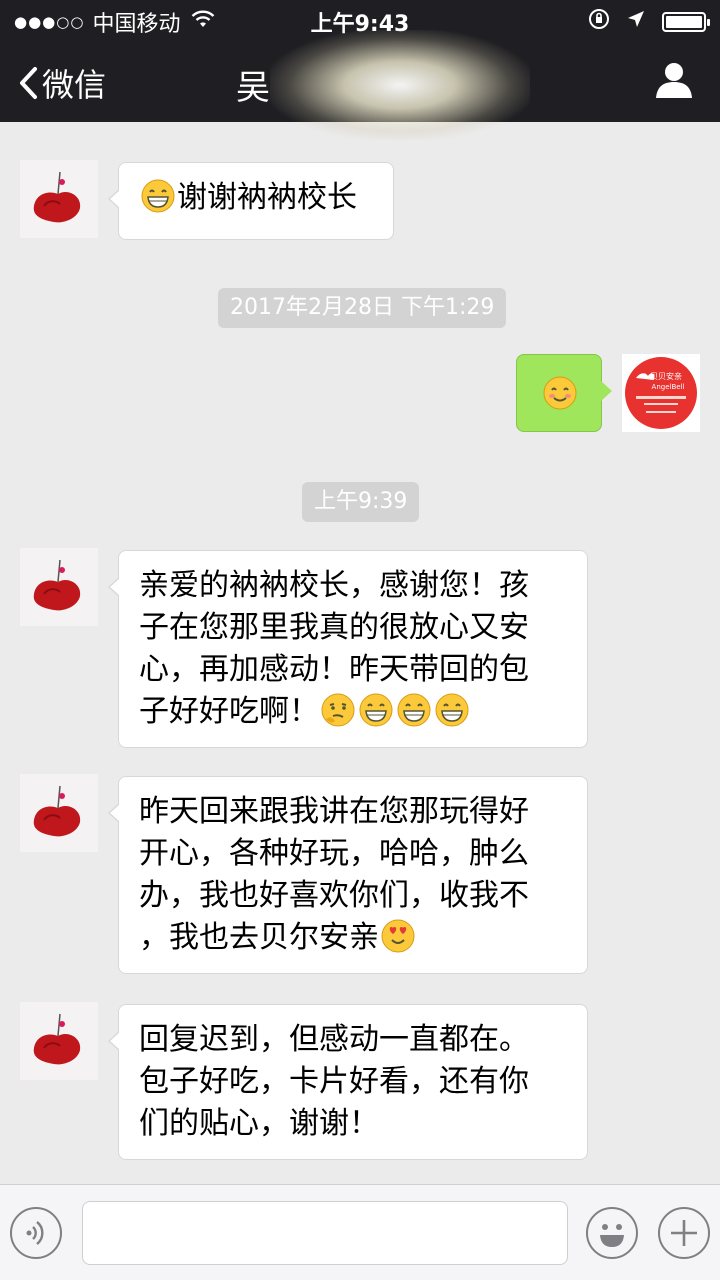  I want to click on chevron-left-icon, so click(28, 83).